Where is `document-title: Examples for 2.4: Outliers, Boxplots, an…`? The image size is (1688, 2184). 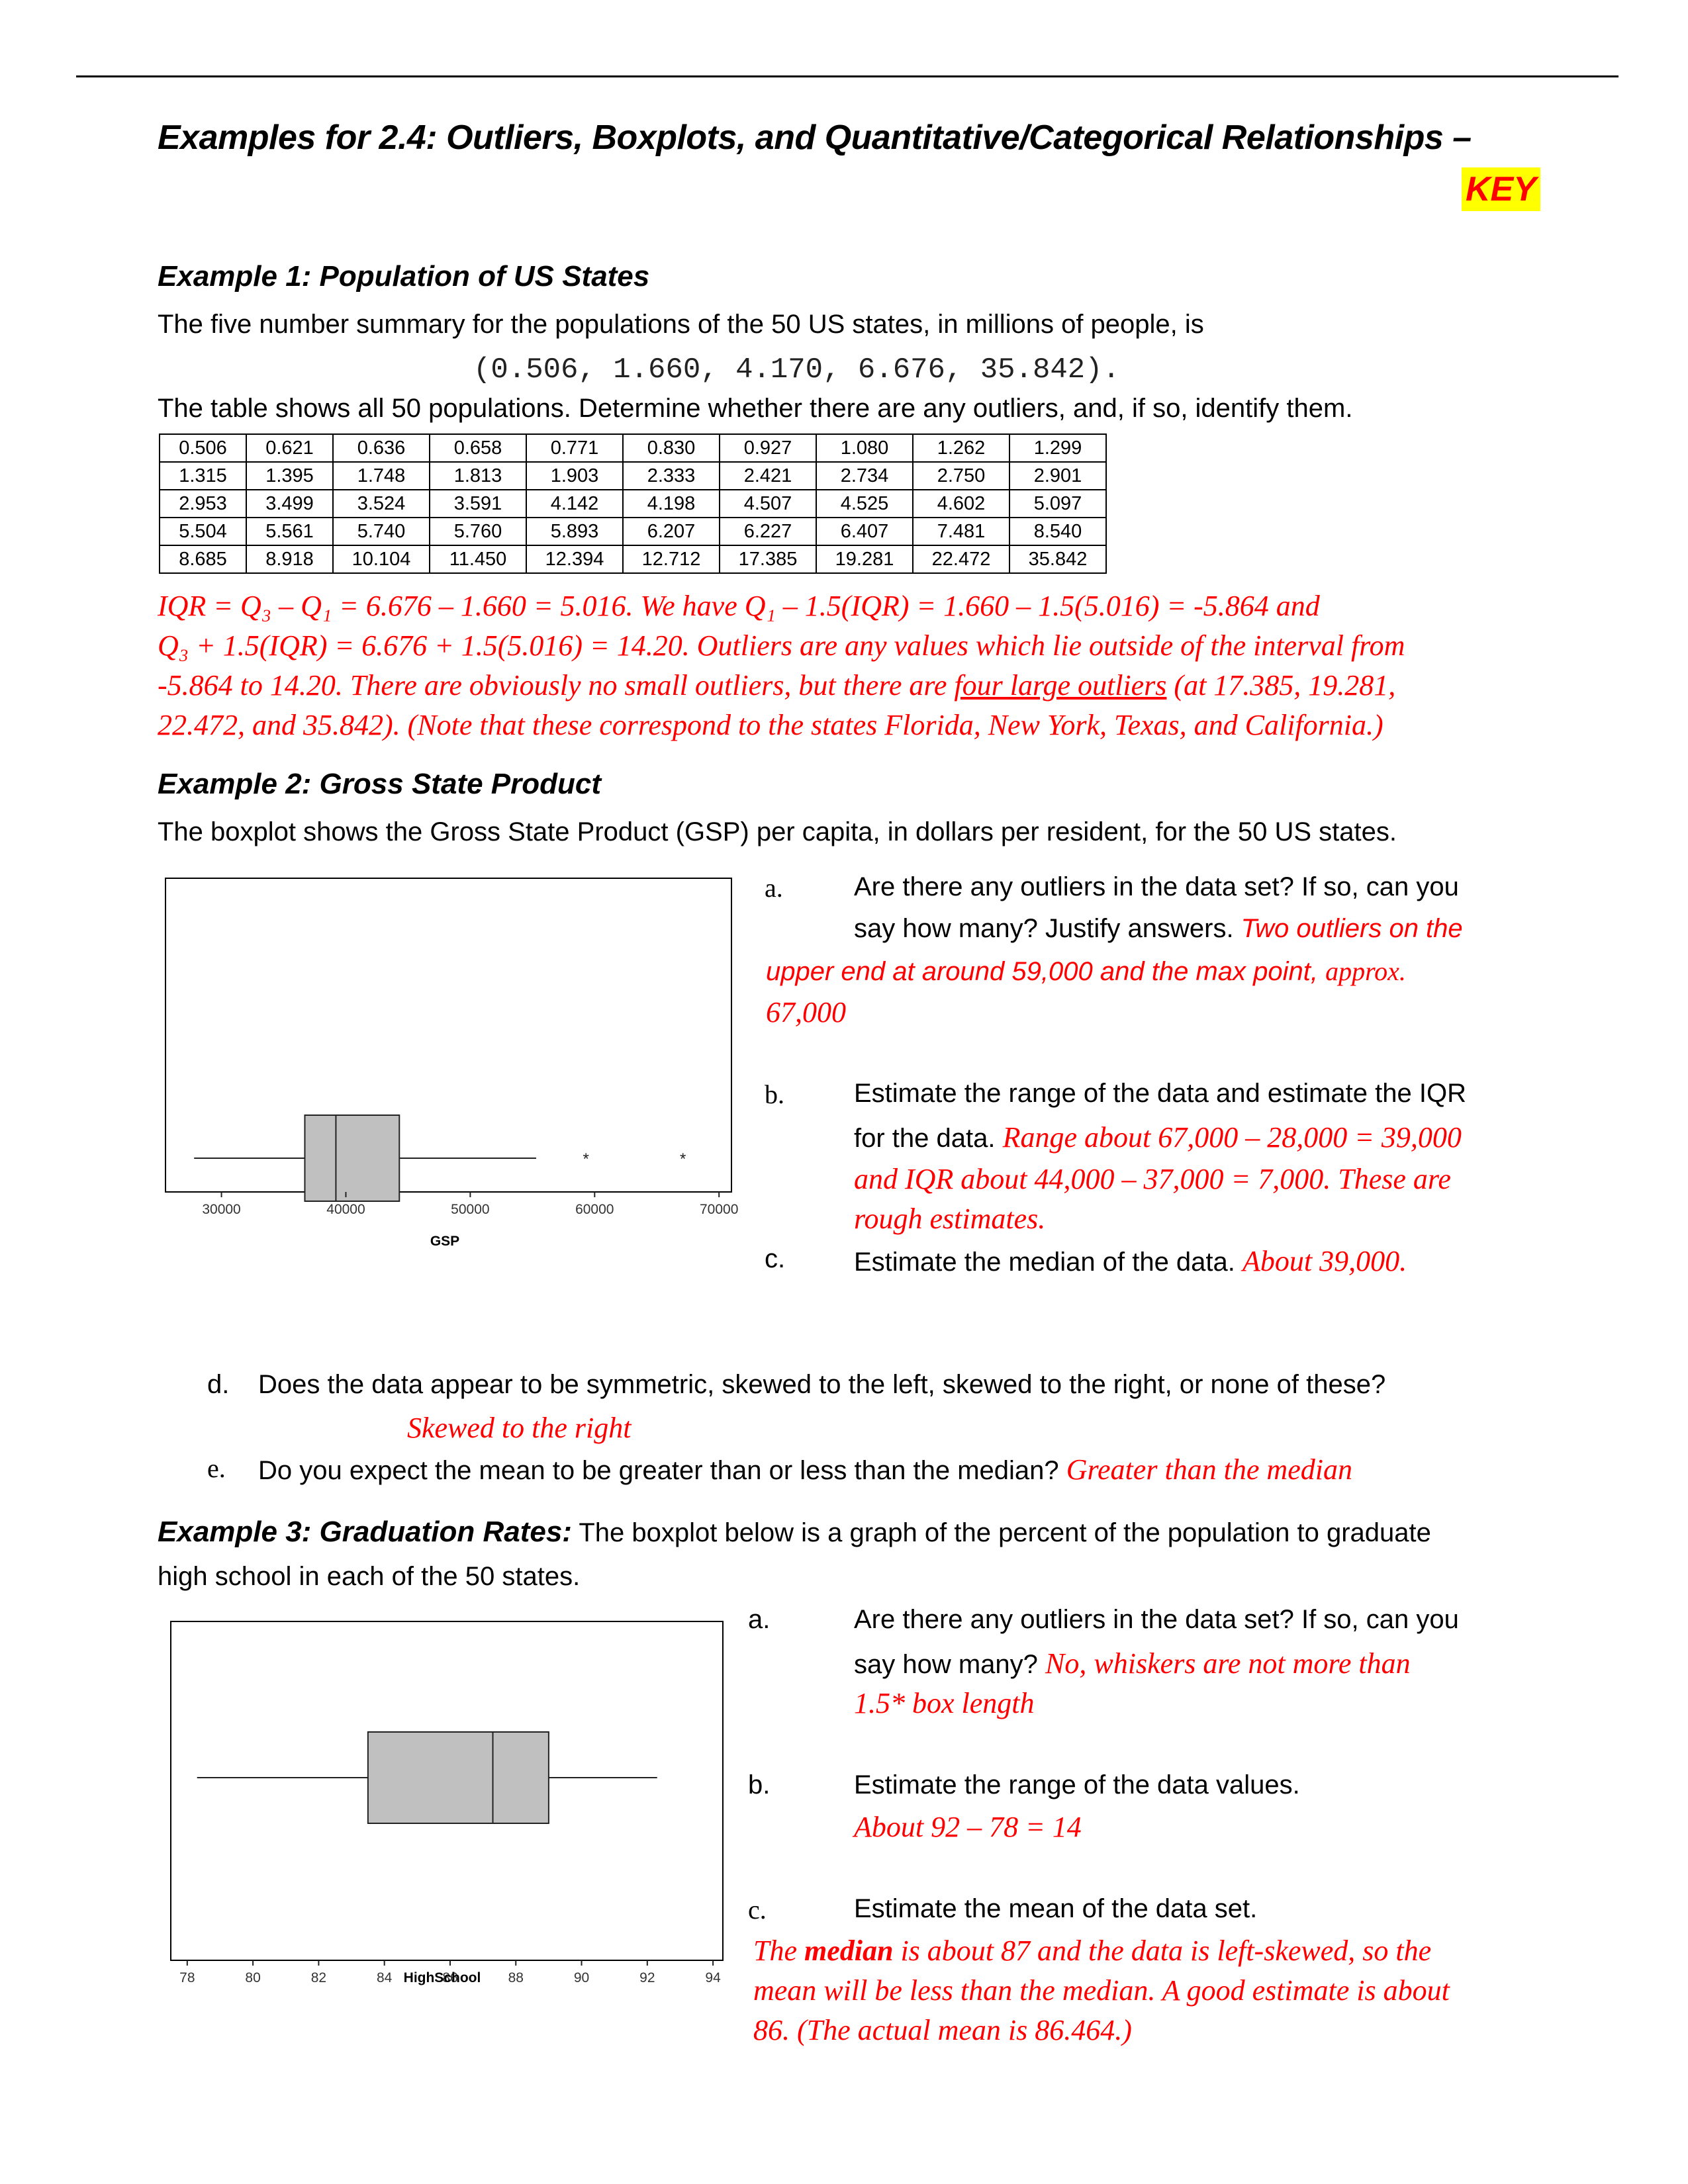
document-title: Examples for 2.4: Outliers, Boxplots, an… is located at coordinates (815, 137).